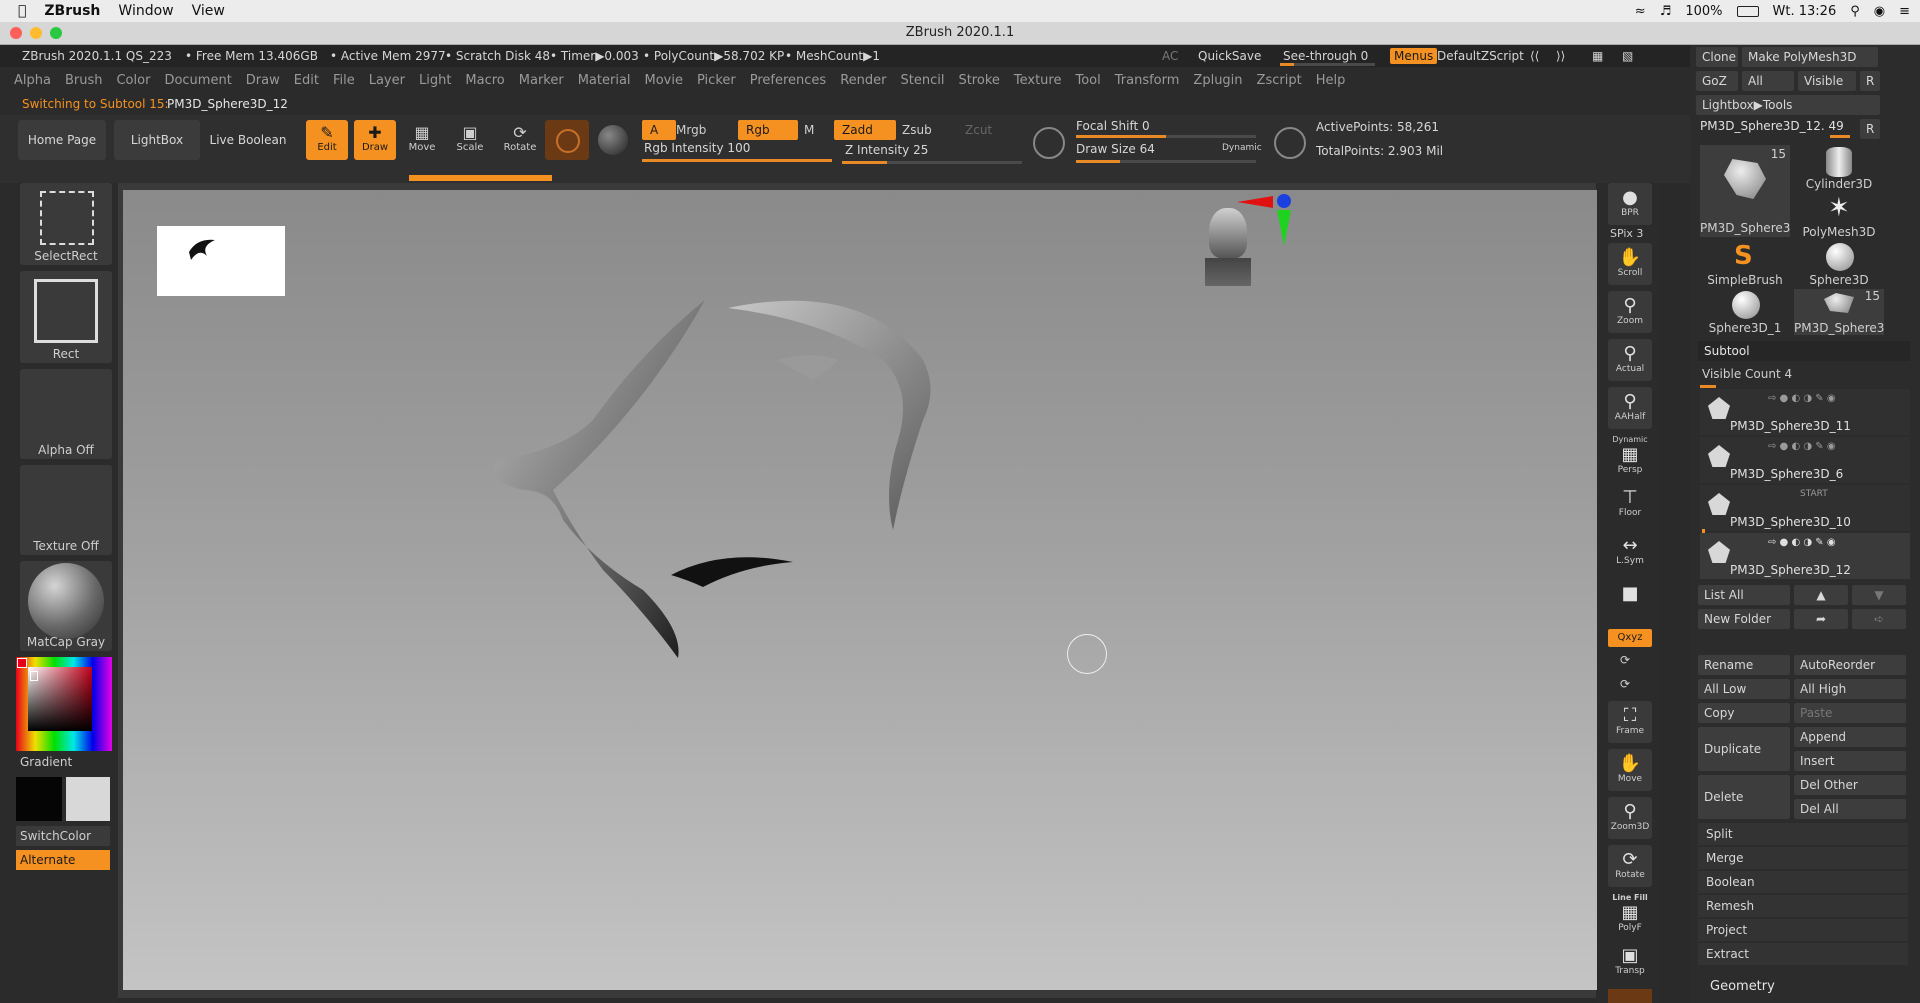 Image resolution: width=1920 pixels, height=1003 pixels. What do you see at coordinates (1630, 600) in the screenshot?
I see `lock-button: ■` at bounding box center [1630, 600].